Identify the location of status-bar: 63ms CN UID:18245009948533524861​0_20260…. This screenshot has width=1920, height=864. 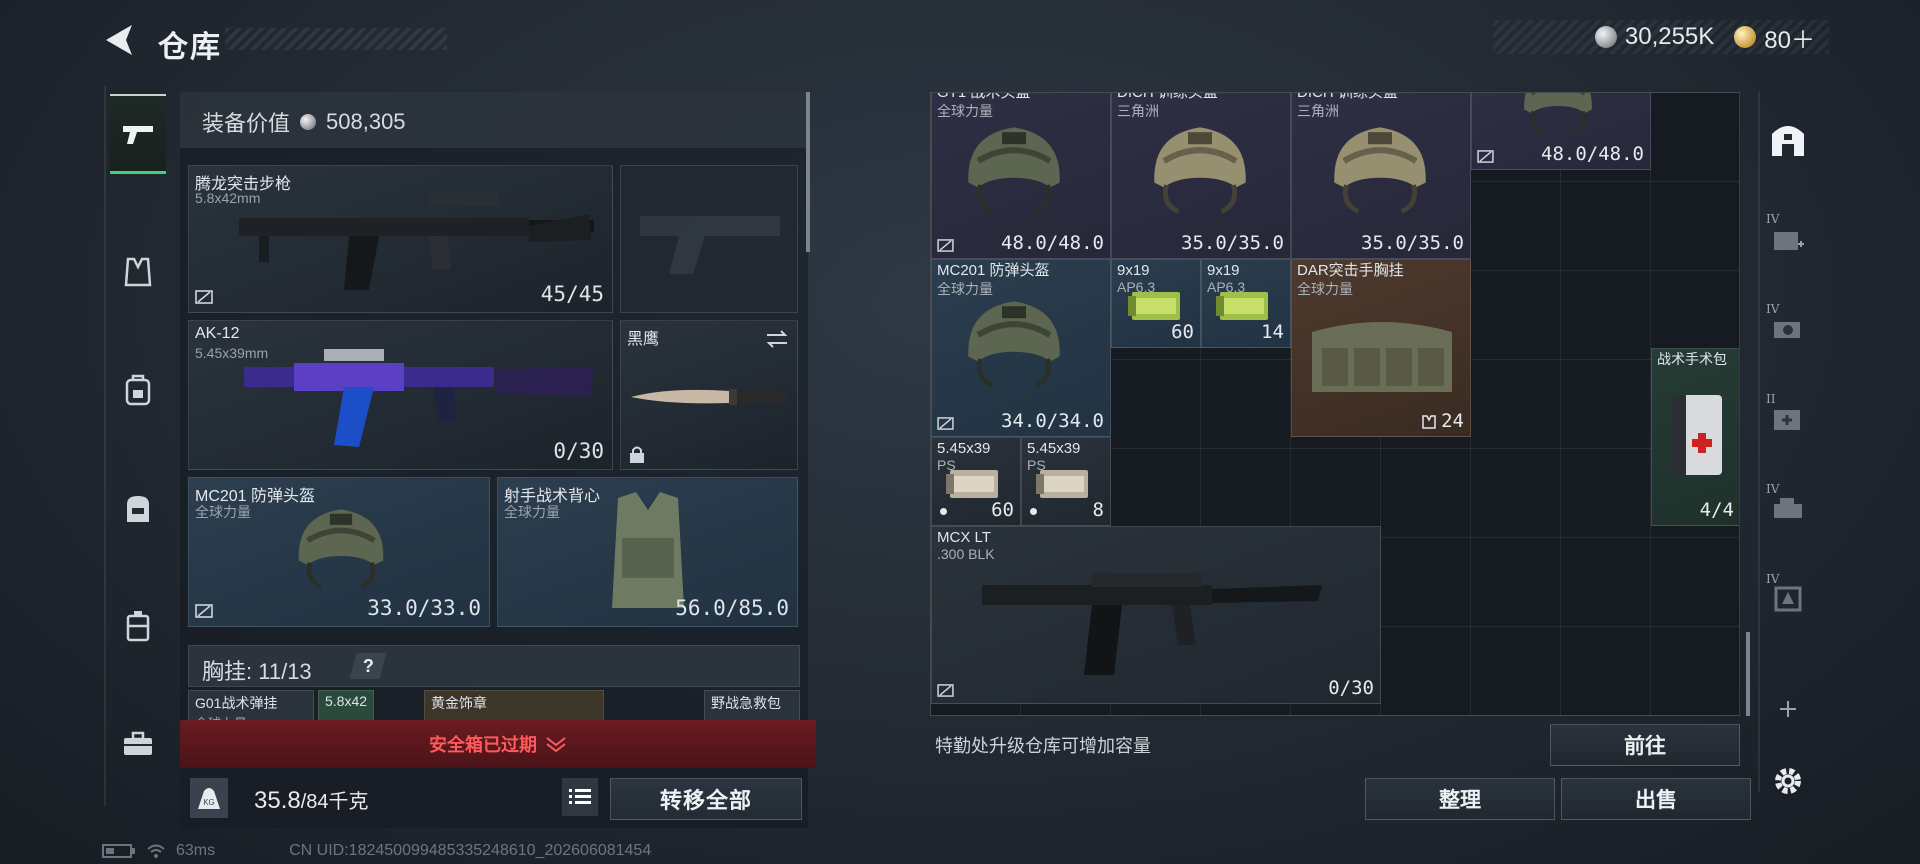
(376, 851).